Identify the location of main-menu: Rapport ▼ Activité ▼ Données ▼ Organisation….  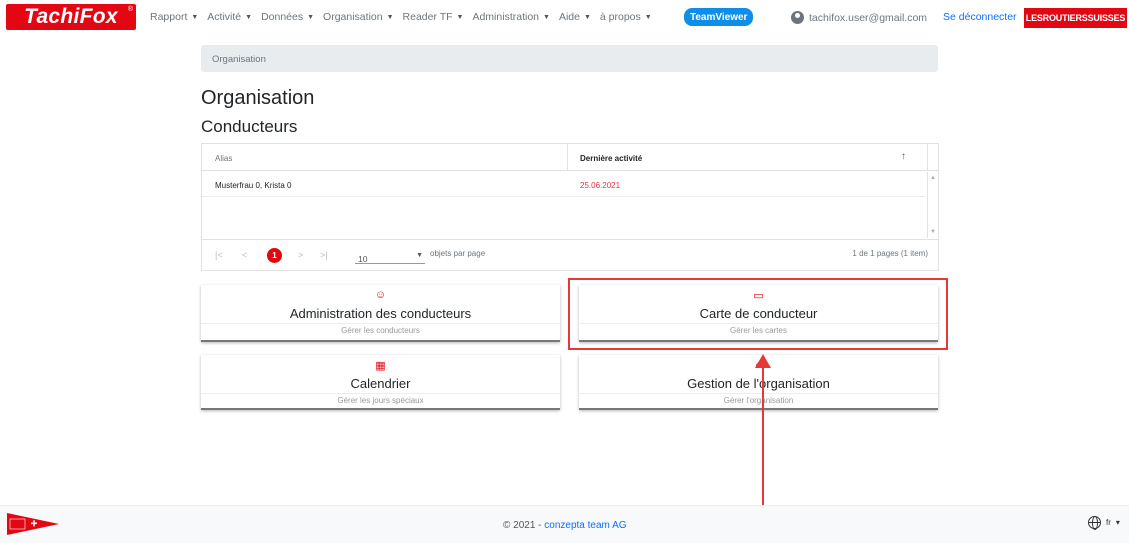
(405, 17).